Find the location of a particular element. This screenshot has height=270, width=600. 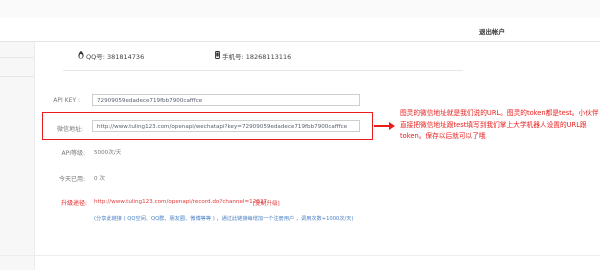

api-level-value: 5000次/天 is located at coordinates (108, 153).